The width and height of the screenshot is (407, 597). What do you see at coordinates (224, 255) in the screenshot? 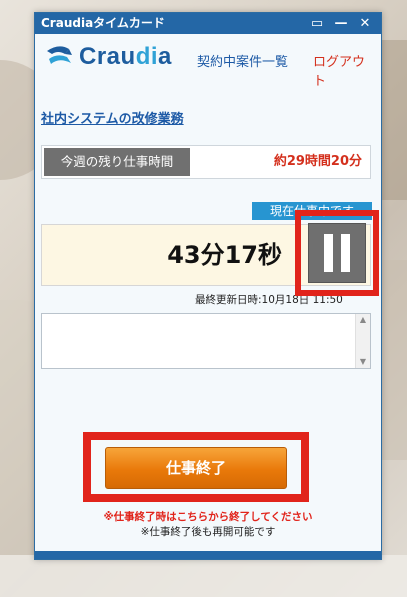
I see `elapsed-time: 43分17秒` at bounding box center [224, 255].